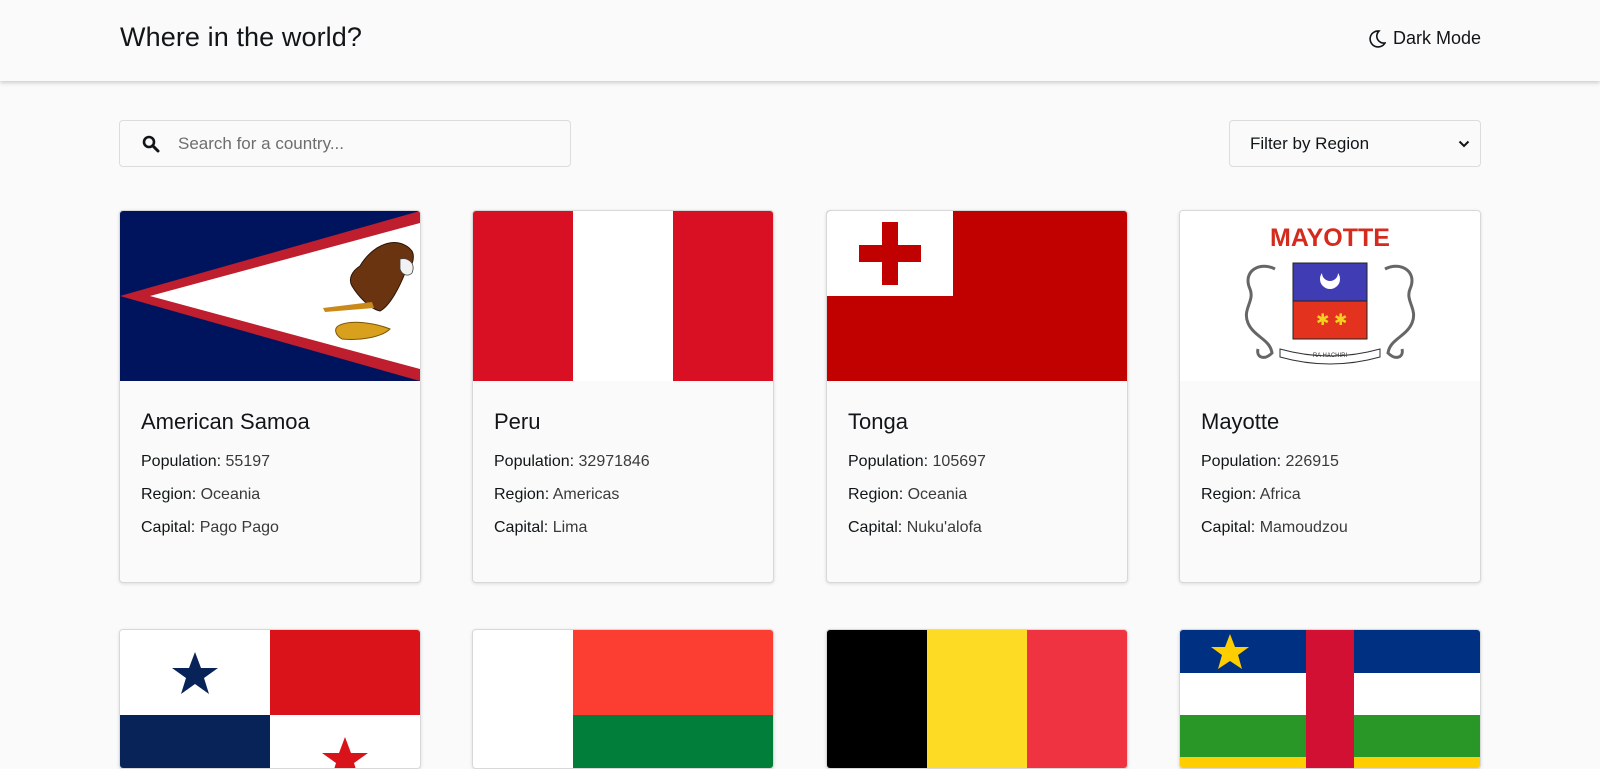 The width and height of the screenshot is (1600, 769). I want to click on capital-value: Pago Pago, so click(239, 527).